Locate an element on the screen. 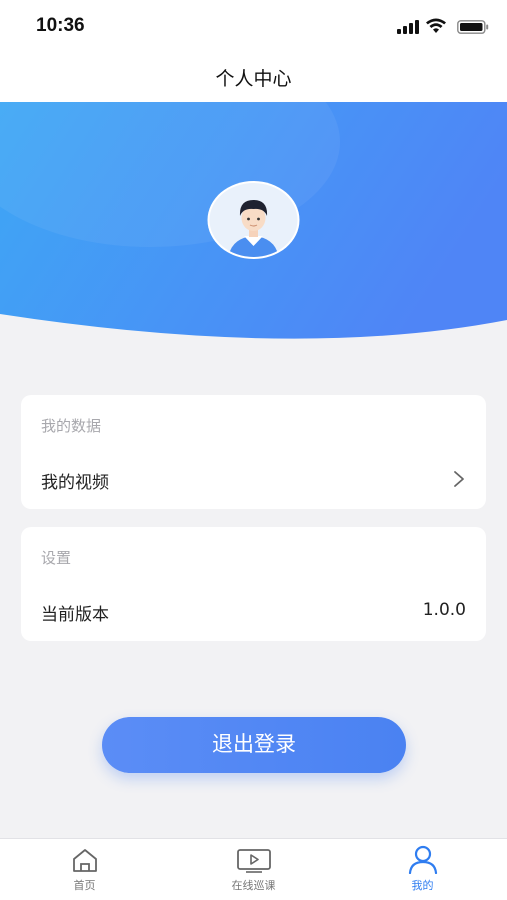 This screenshot has height=900, width=507. version-row: 当前版本 1.0.0 is located at coordinates (253, 612).